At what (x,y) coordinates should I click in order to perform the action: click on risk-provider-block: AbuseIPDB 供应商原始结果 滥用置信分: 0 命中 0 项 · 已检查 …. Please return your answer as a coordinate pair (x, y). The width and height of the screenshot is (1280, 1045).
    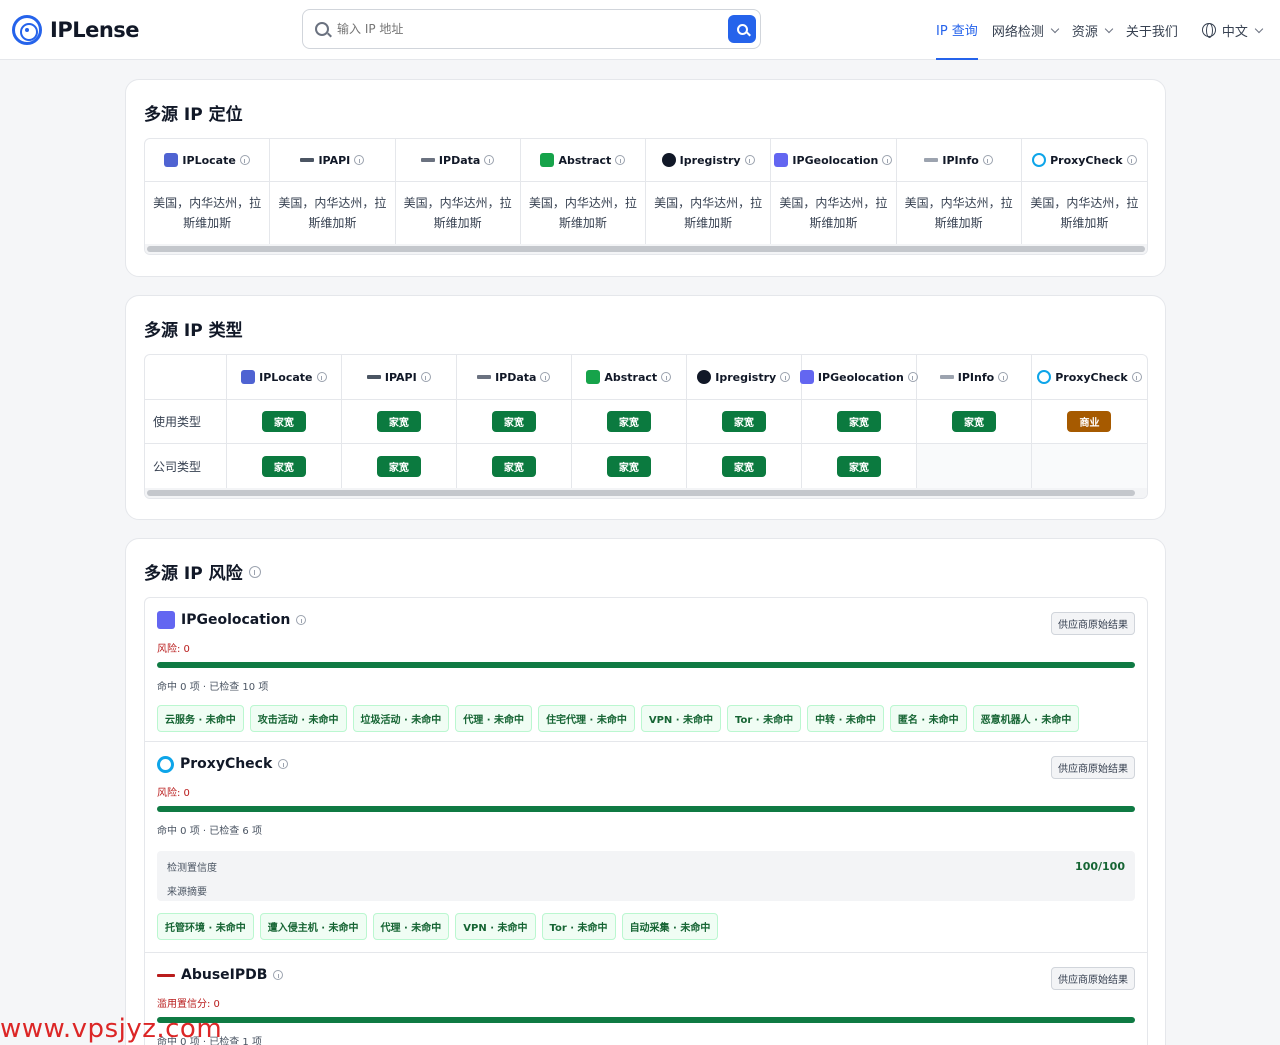
    Looking at the image, I should click on (646, 999).